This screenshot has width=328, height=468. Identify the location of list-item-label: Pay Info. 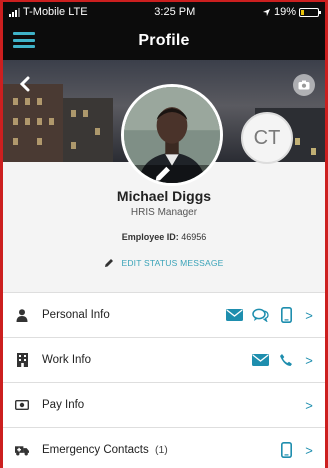
(63, 405).